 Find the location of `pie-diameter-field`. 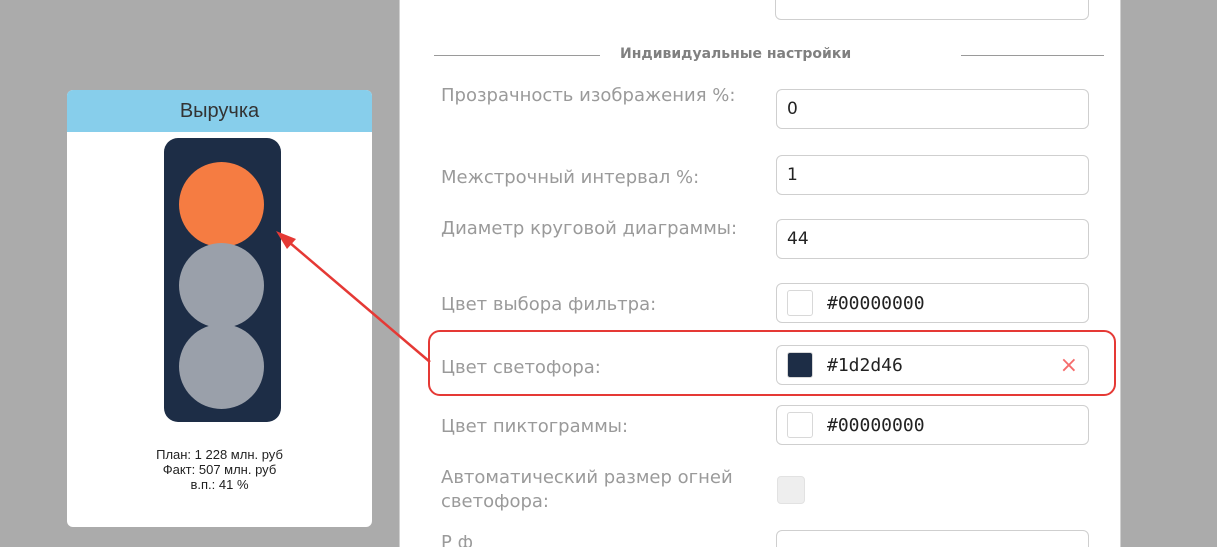

pie-diameter-field is located at coordinates (932, 239).